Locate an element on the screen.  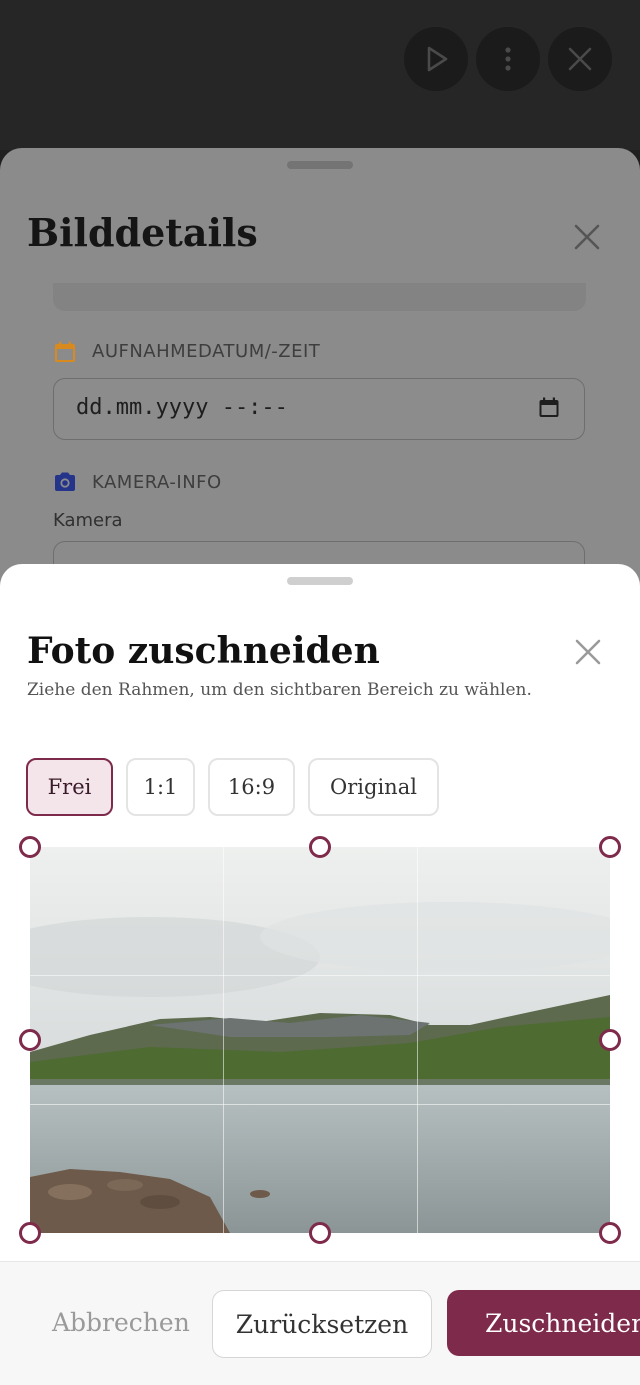
more-options-button is located at coordinates (508, 59).